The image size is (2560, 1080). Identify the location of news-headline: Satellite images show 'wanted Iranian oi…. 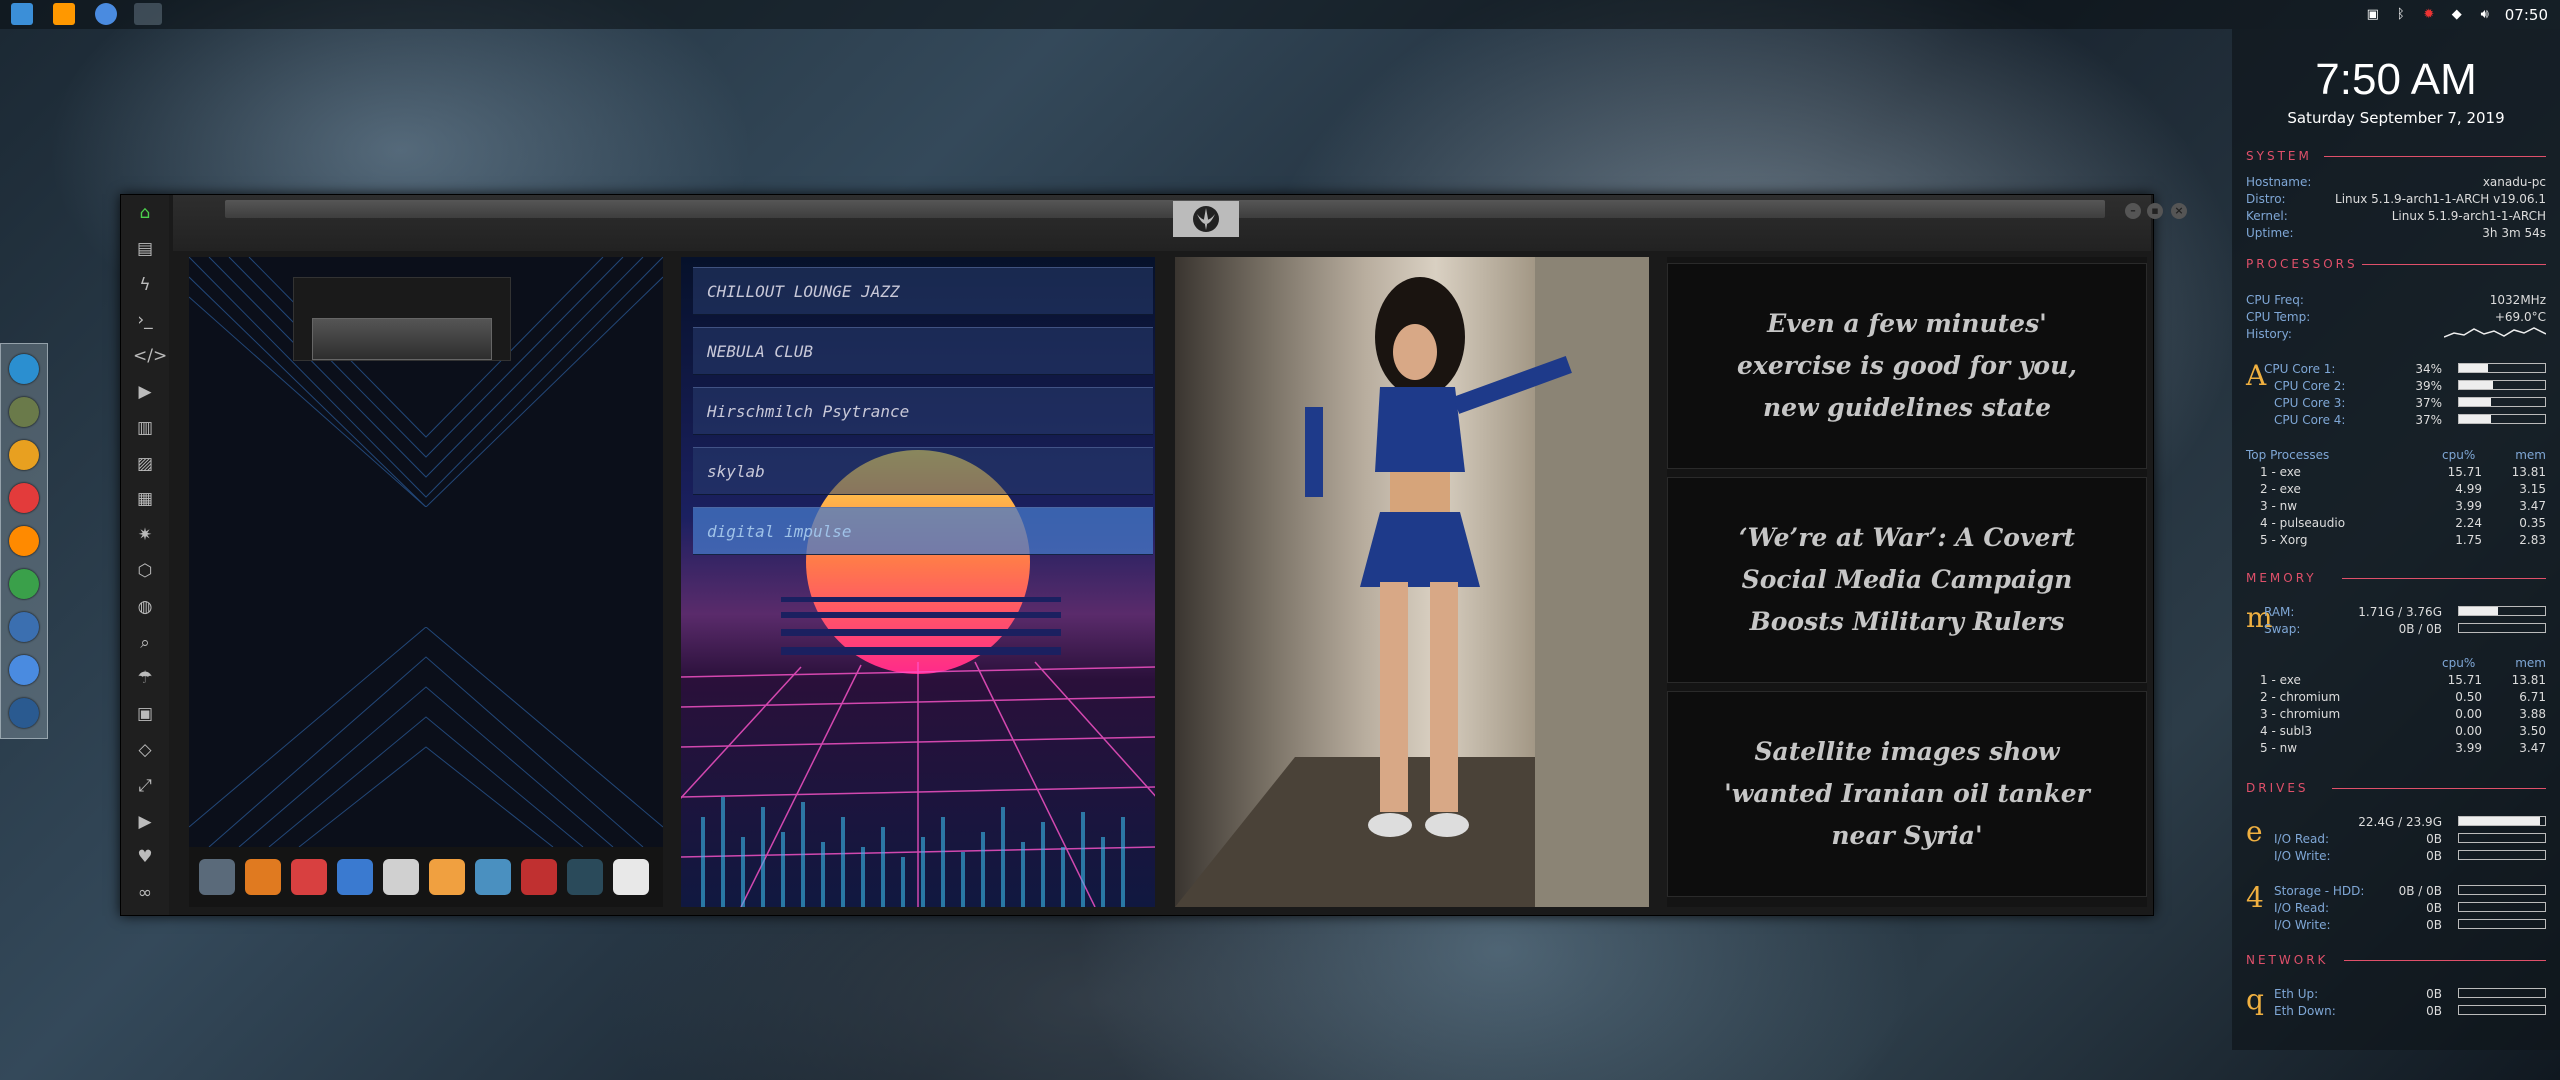
(1907, 794).